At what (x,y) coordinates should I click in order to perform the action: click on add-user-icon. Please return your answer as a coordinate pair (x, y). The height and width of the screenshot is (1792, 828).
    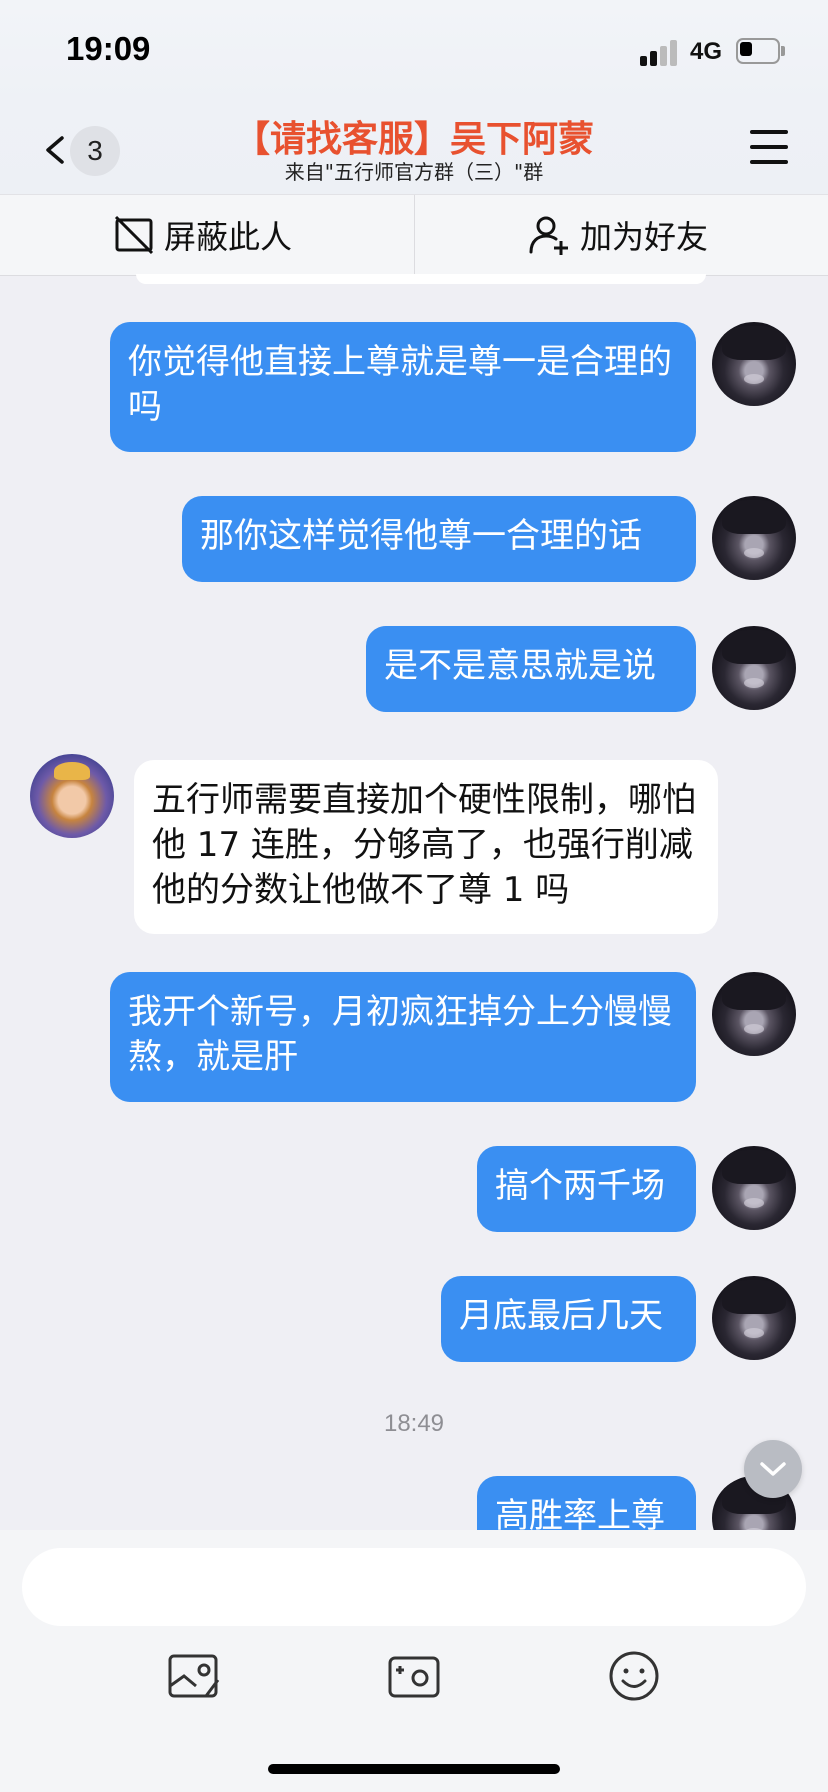
    Looking at the image, I should click on (548, 235).